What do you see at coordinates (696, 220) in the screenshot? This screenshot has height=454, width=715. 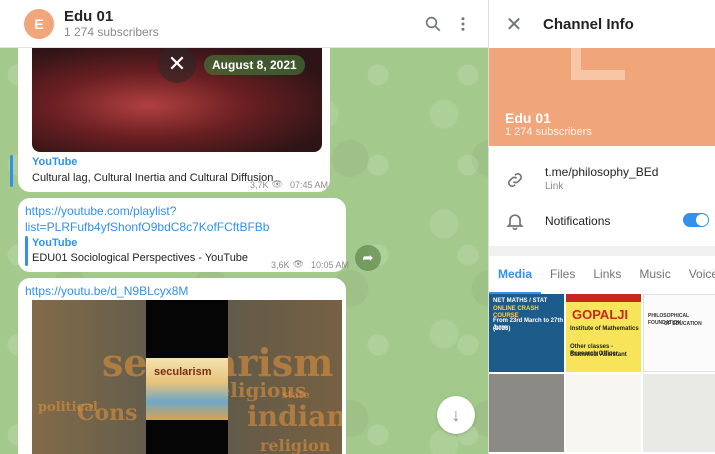 I see `notifications-toggle` at bounding box center [696, 220].